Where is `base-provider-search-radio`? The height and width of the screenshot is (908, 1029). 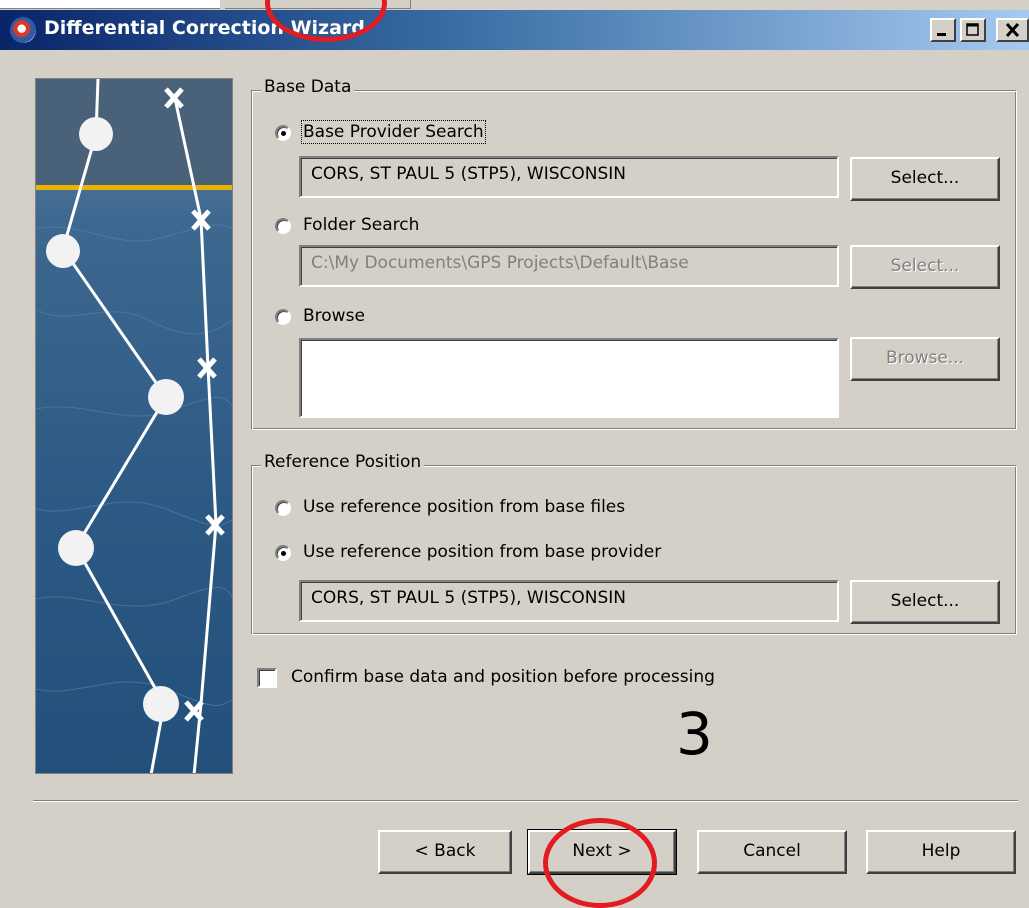
base-provider-search-radio is located at coordinates (283, 133).